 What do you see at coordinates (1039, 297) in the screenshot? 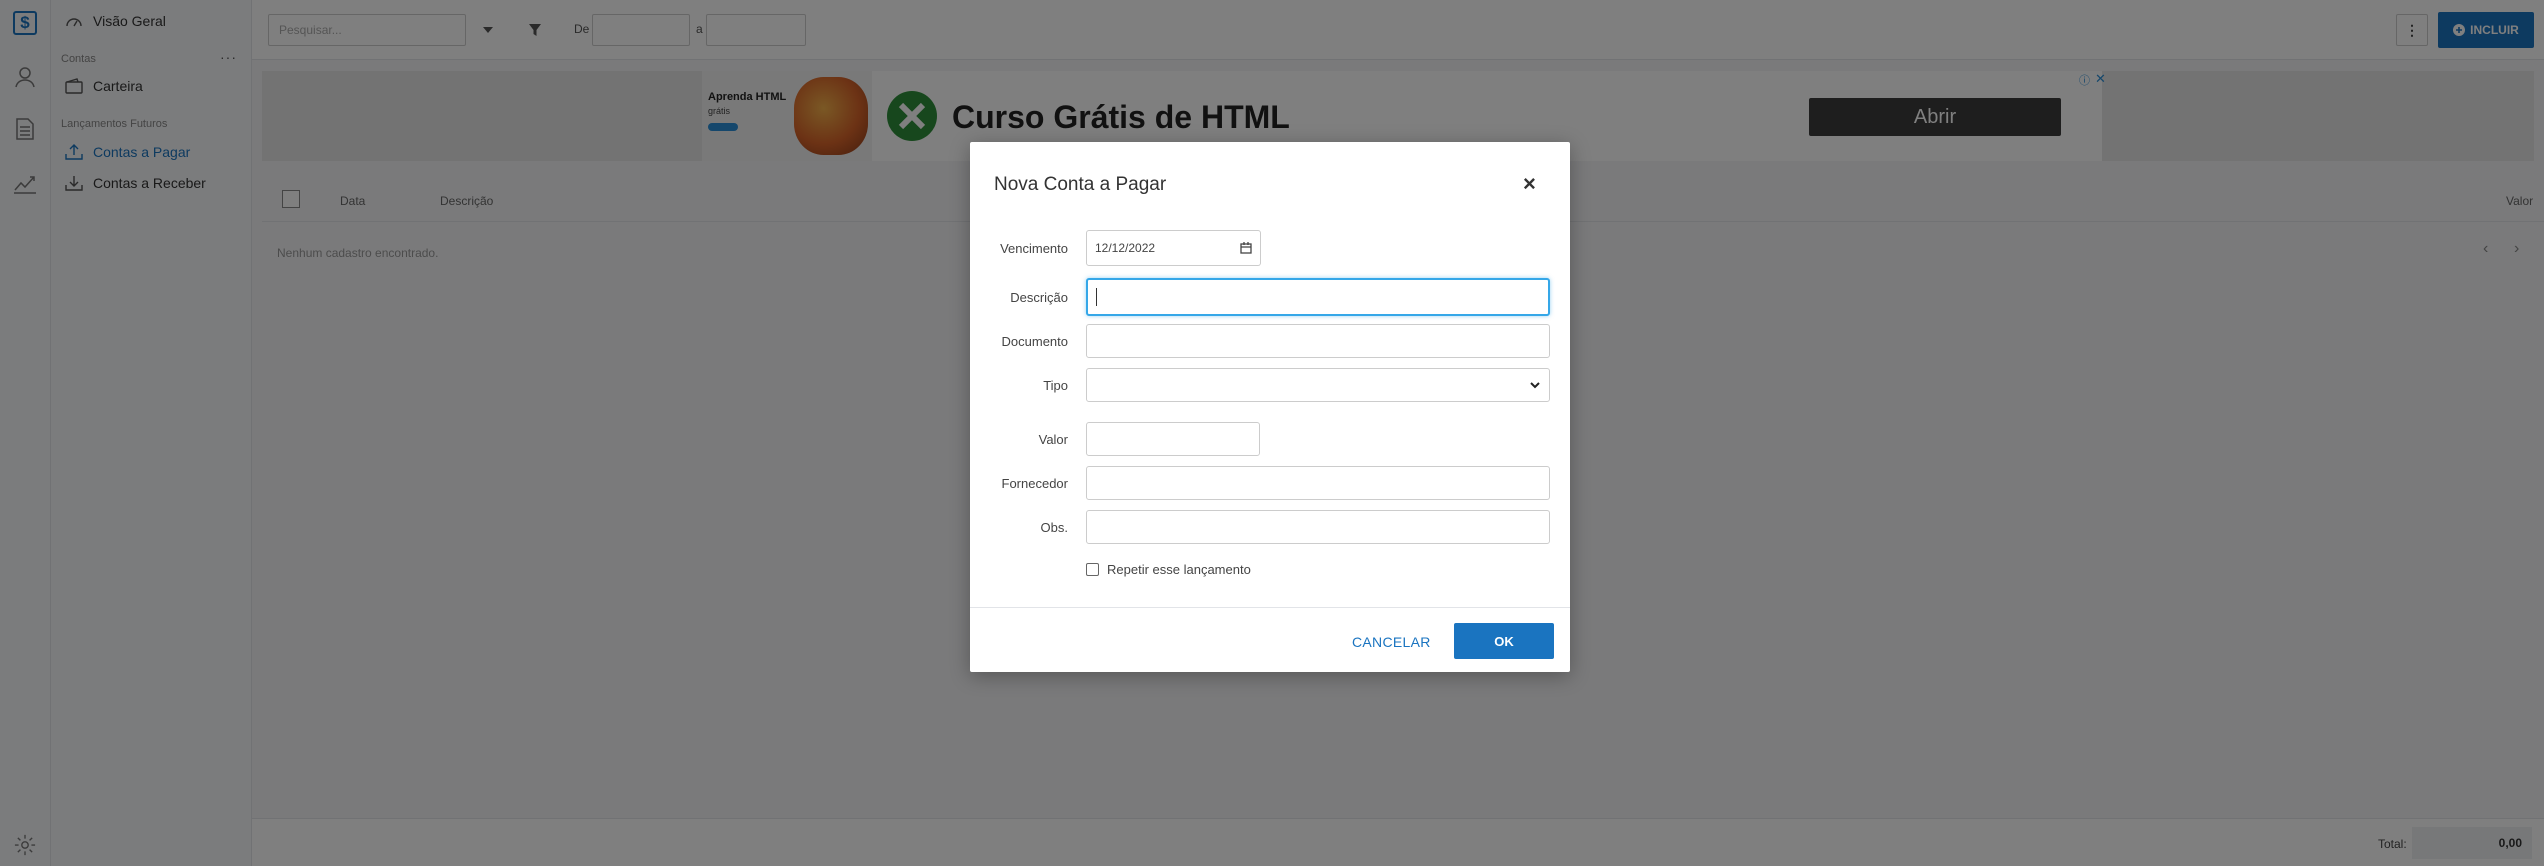
I see `descricao-label: Descrição` at bounding box center [1039, 297].